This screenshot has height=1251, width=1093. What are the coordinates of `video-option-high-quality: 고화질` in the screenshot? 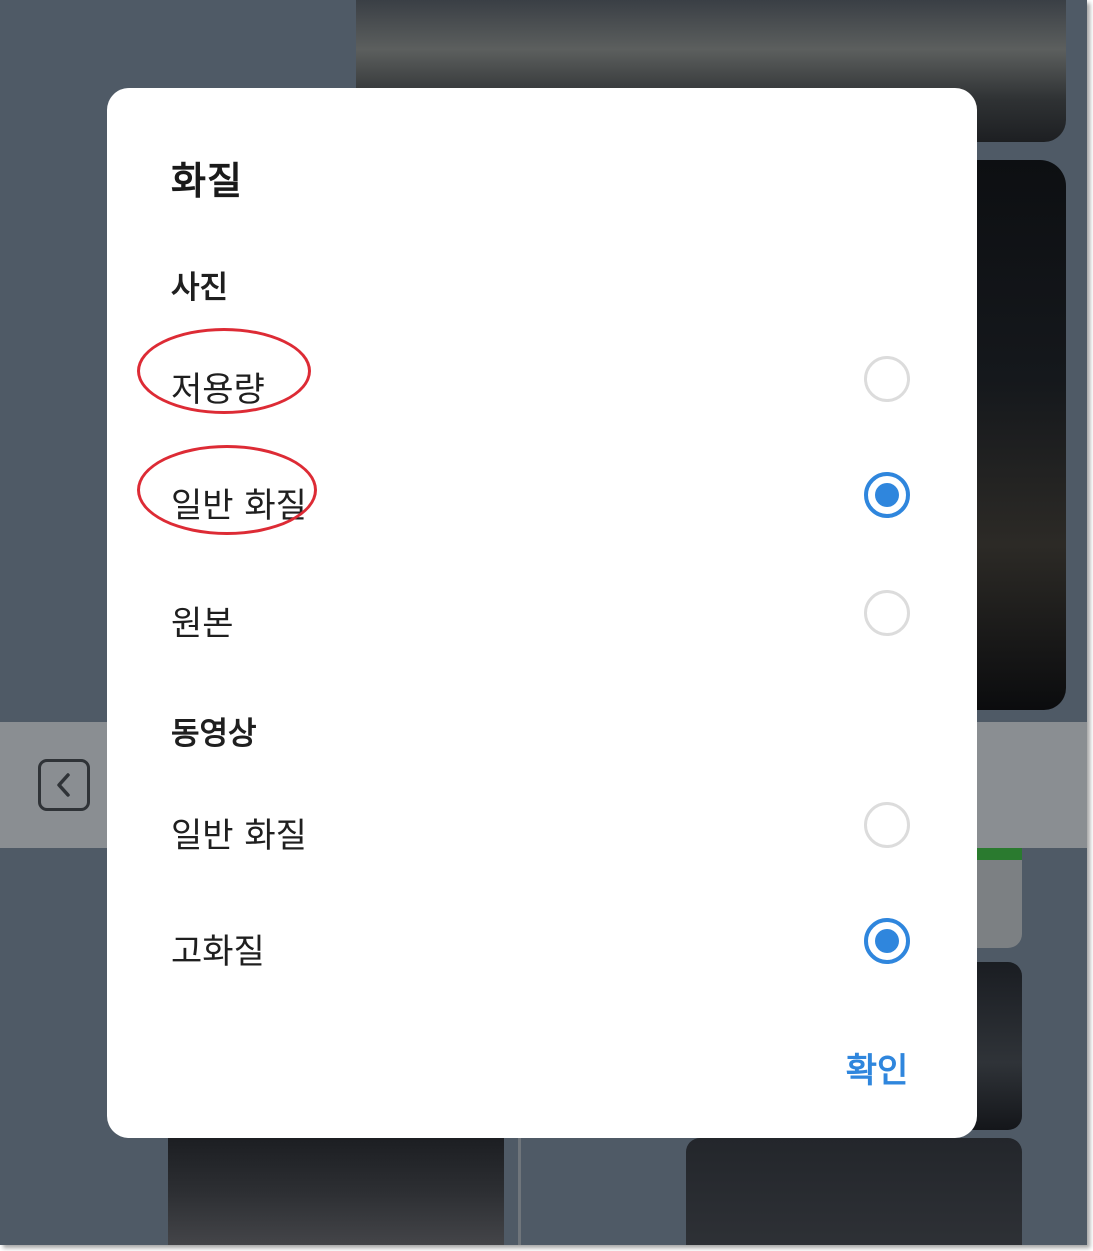 It's located at (542, 946).